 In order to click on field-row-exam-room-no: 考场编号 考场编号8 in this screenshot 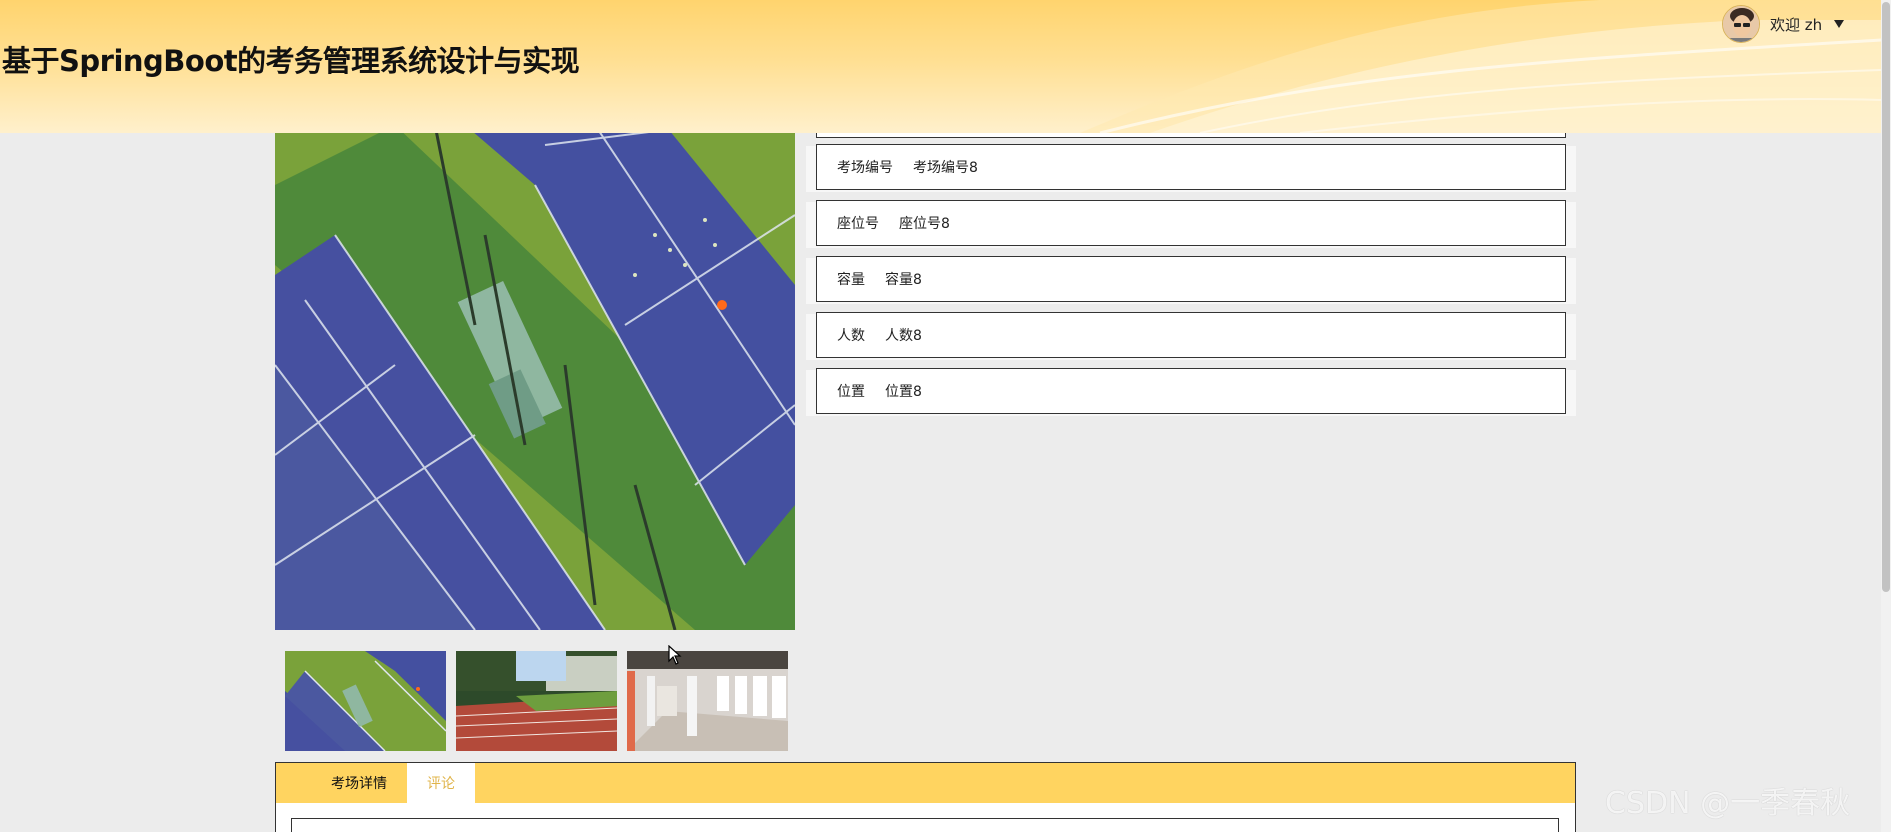, I will do `click(1191, 168)`.